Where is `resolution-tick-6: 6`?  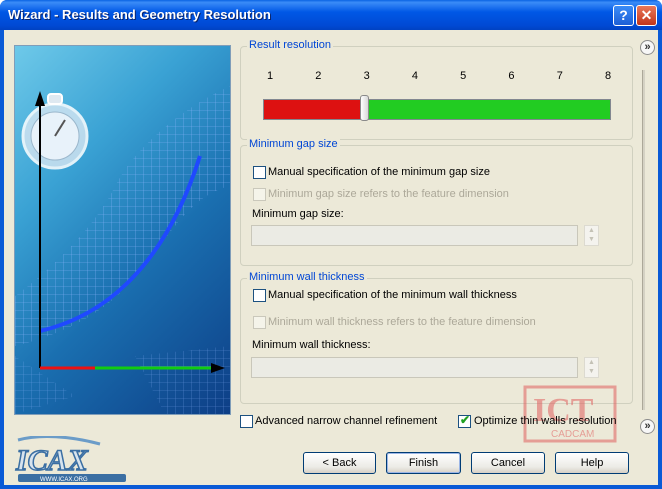
resolution-tick-6: 6 is located at coordinates (511, 76).